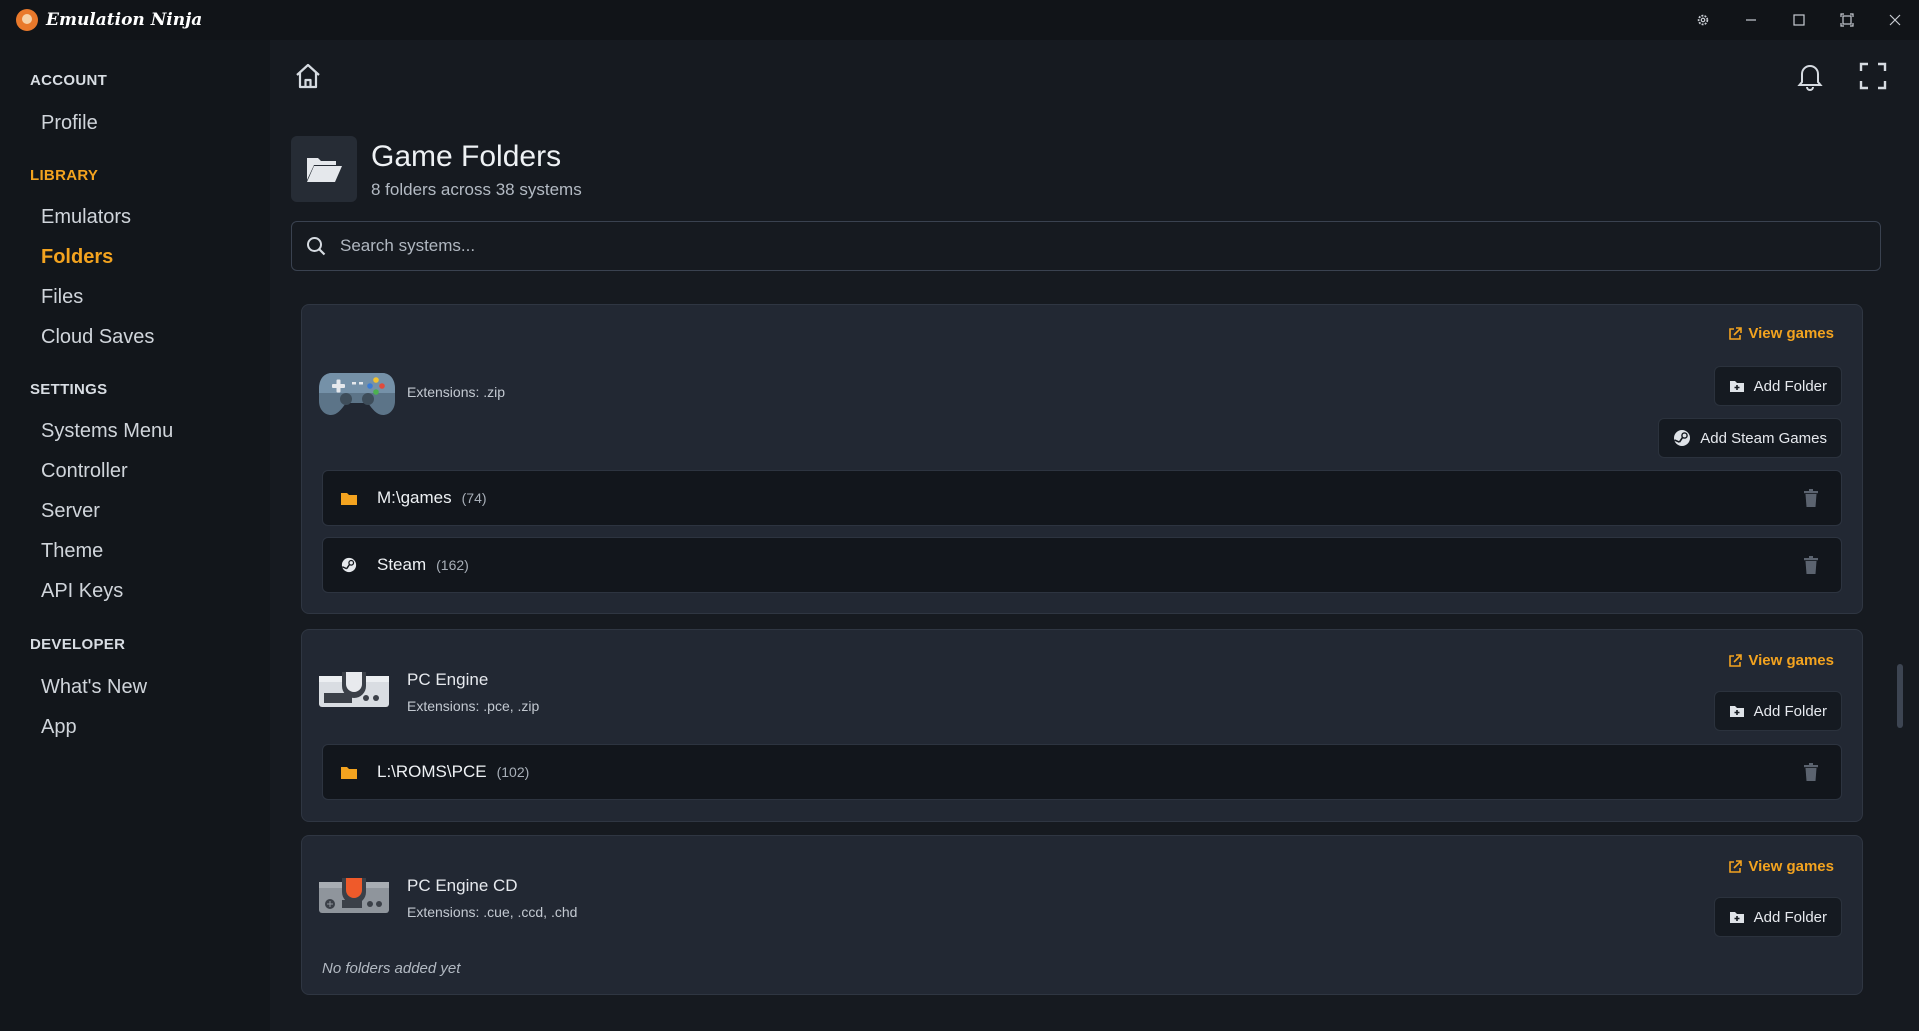 Image resolution: width=1919 pixels, height=1031 pixels. What do you see at coordinates (1895, 20) in the screenshot?
I see `close-button` at bounding box center [1895, 20].